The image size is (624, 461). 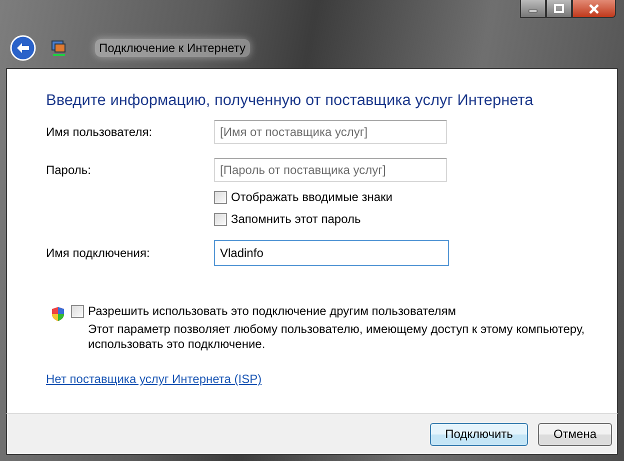 I want to click on network-icon, so click(x=59, y=48).